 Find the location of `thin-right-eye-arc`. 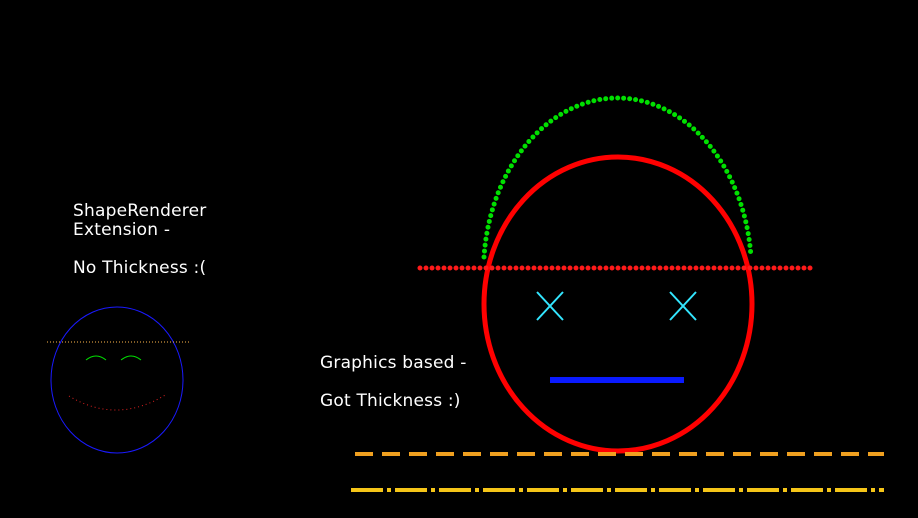

thin-right-eye-arc is located at coordinates (131, 358).